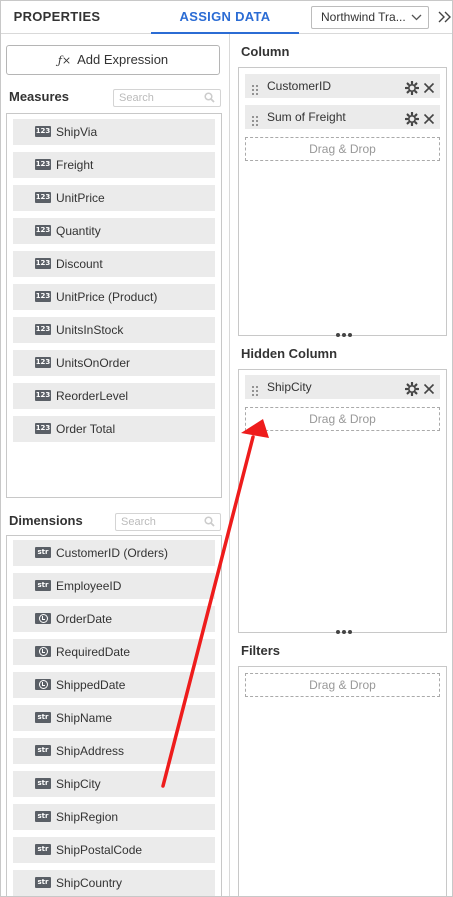  Describe the element at coordinates (168, 522) in the screenshot. I see `dimensions-search-input: Search` at that location.